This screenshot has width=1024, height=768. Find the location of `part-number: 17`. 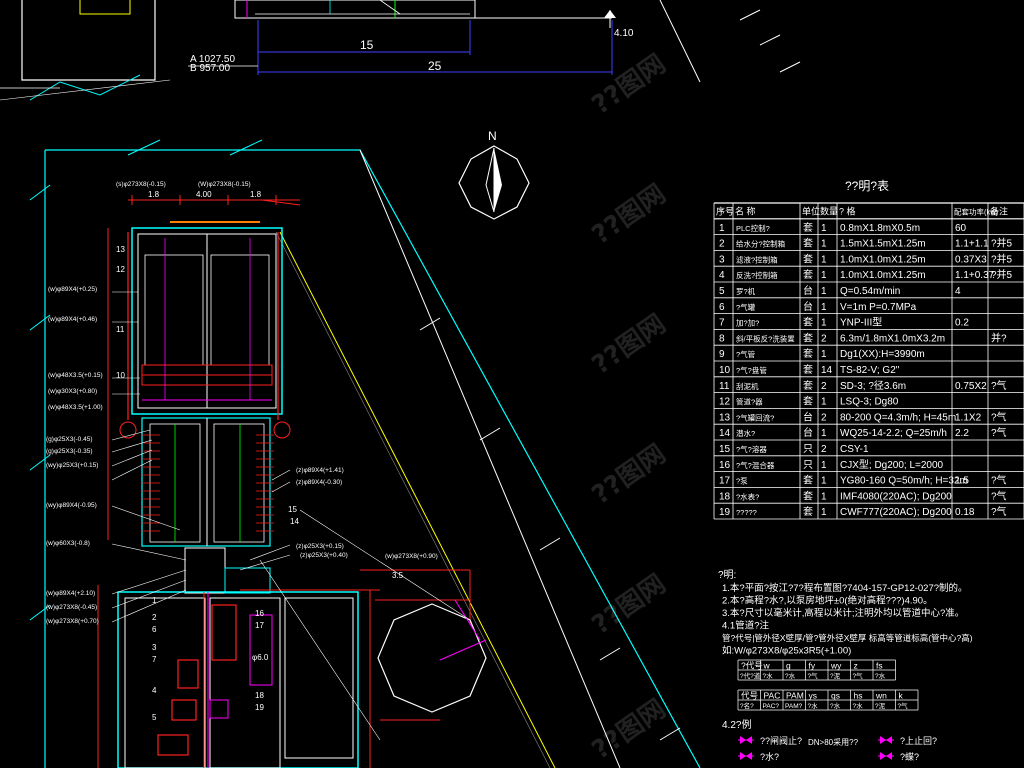

part-number: 17 is located at coordinates (259, 625).